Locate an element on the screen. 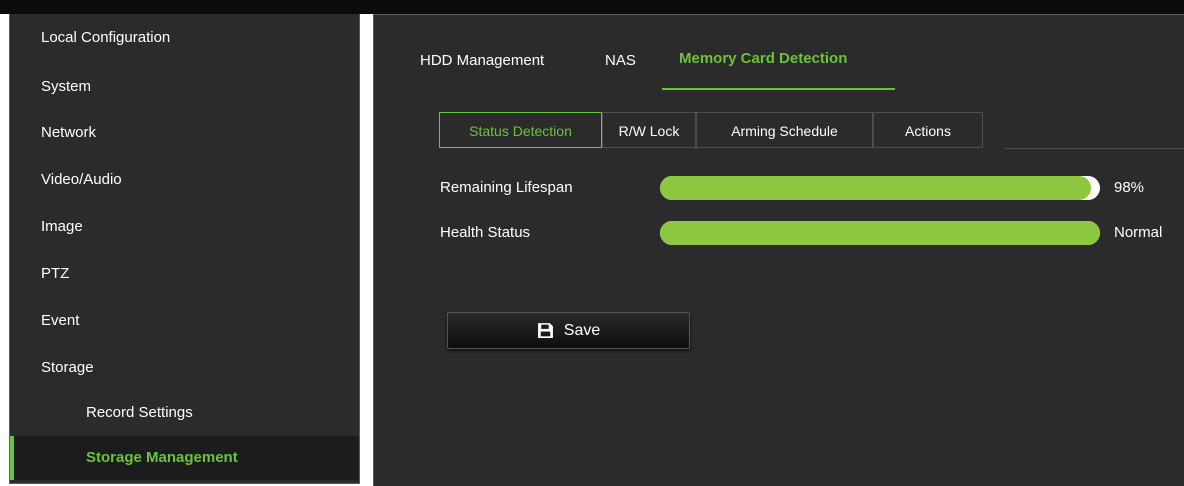 The width and height of the screenshot is (1184, 486). sidebar-item-label: Storage is located at coordinates (67, 367).